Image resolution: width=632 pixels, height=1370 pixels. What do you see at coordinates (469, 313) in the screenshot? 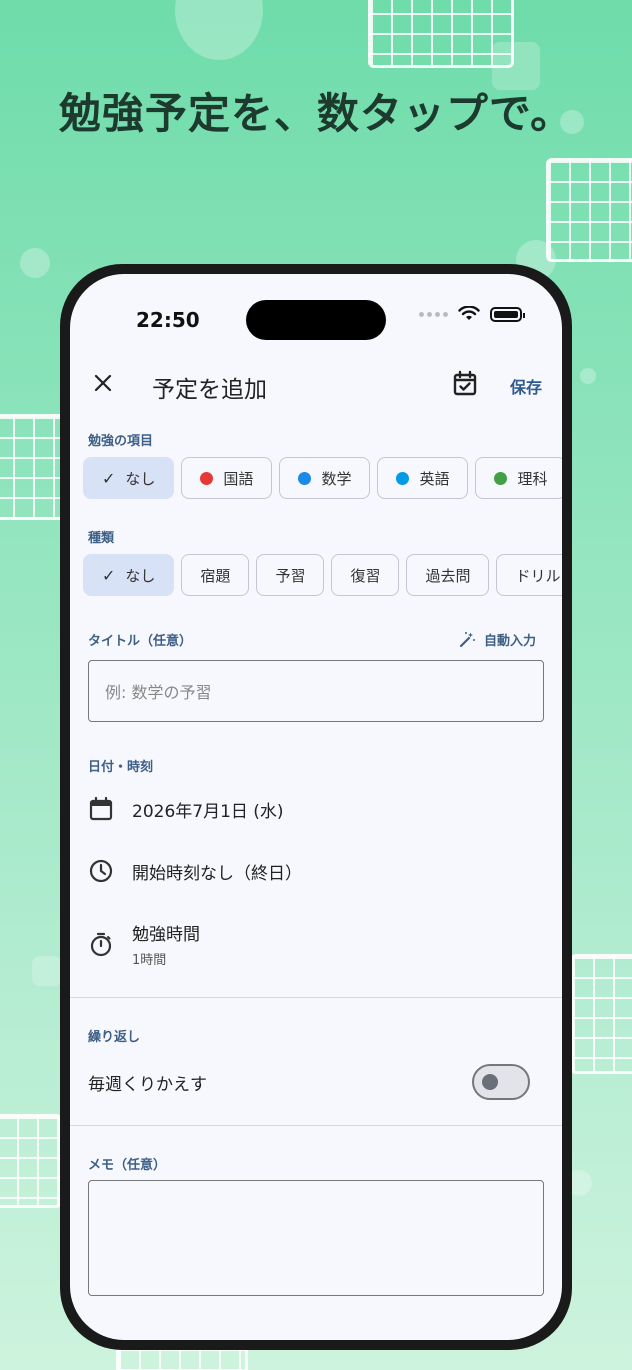
I see `wifi-icon` at bounding box center [469, 313].